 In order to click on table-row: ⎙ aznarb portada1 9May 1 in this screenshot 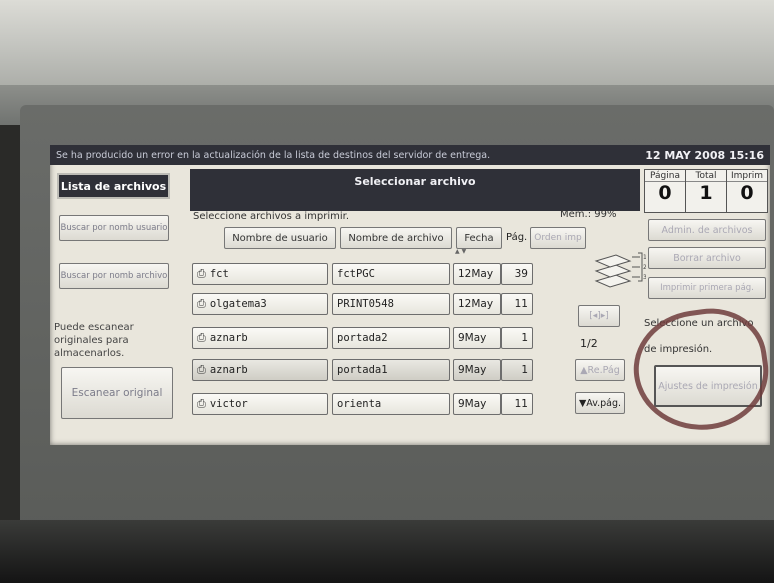, I will do `click(381, 370)`.